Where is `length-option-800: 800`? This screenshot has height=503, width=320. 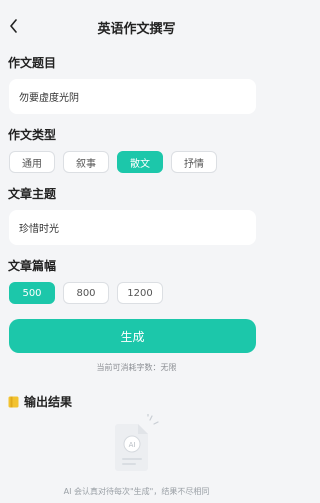
length-option-800: 800 is located at coordinates (86, 293).